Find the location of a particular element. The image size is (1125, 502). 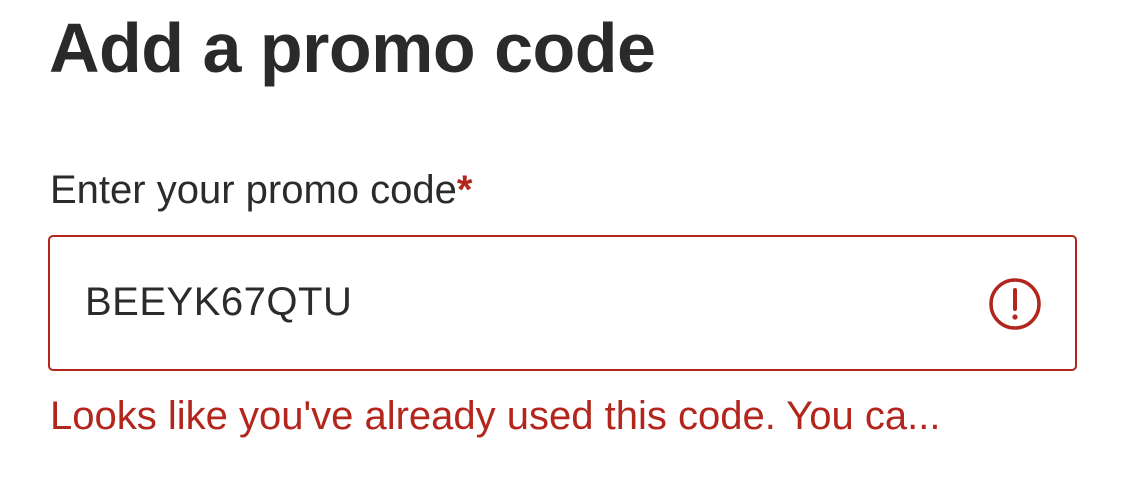

promo-code-label-text: Enter your promo code is located at coordinates (253, 190).